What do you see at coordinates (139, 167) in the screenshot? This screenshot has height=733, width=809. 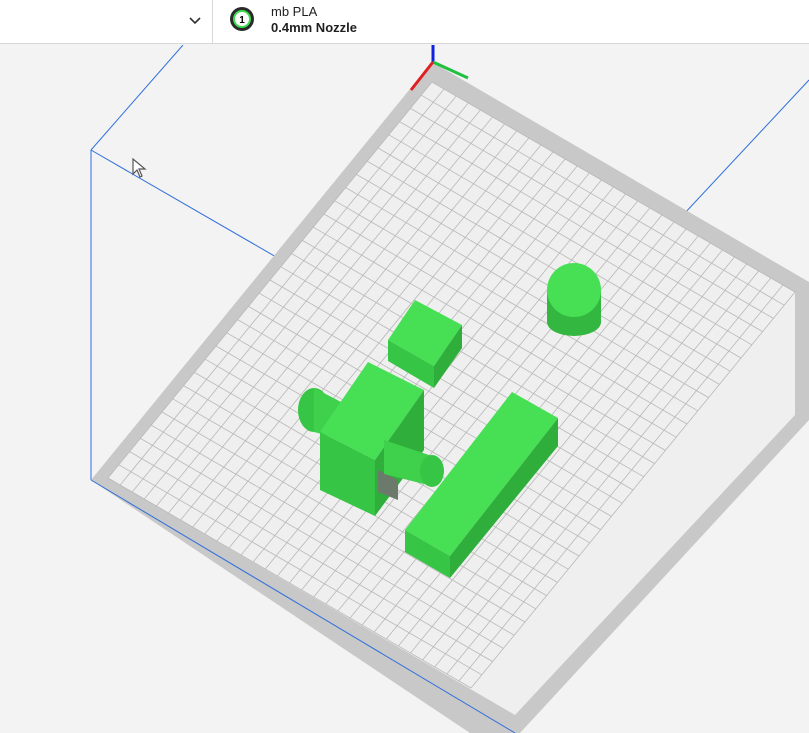 I see `mouse-pointer-icon` at bounding box center [139, 167].